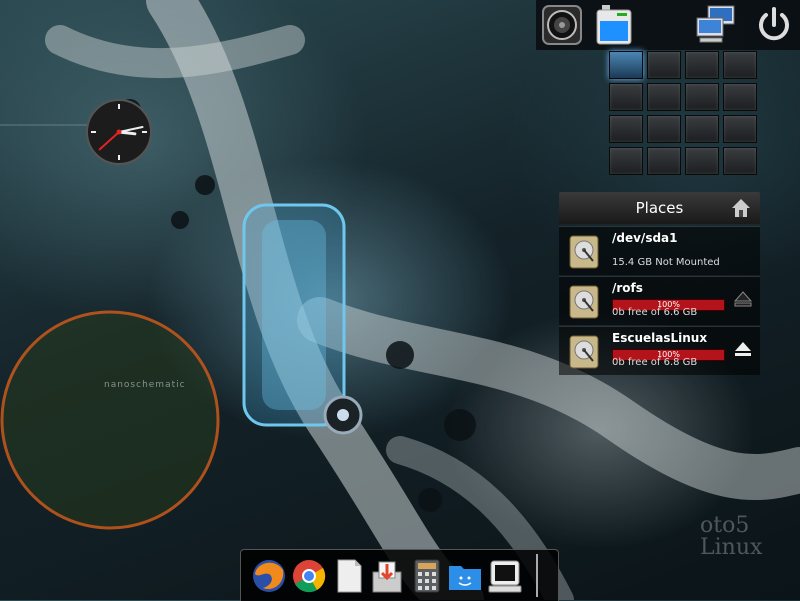 The image size is (800, 601). I want to click on place-item-escuelaslinux: EscuelasLinux 100% 0b free of 6.8 GB, so click(659, 350).